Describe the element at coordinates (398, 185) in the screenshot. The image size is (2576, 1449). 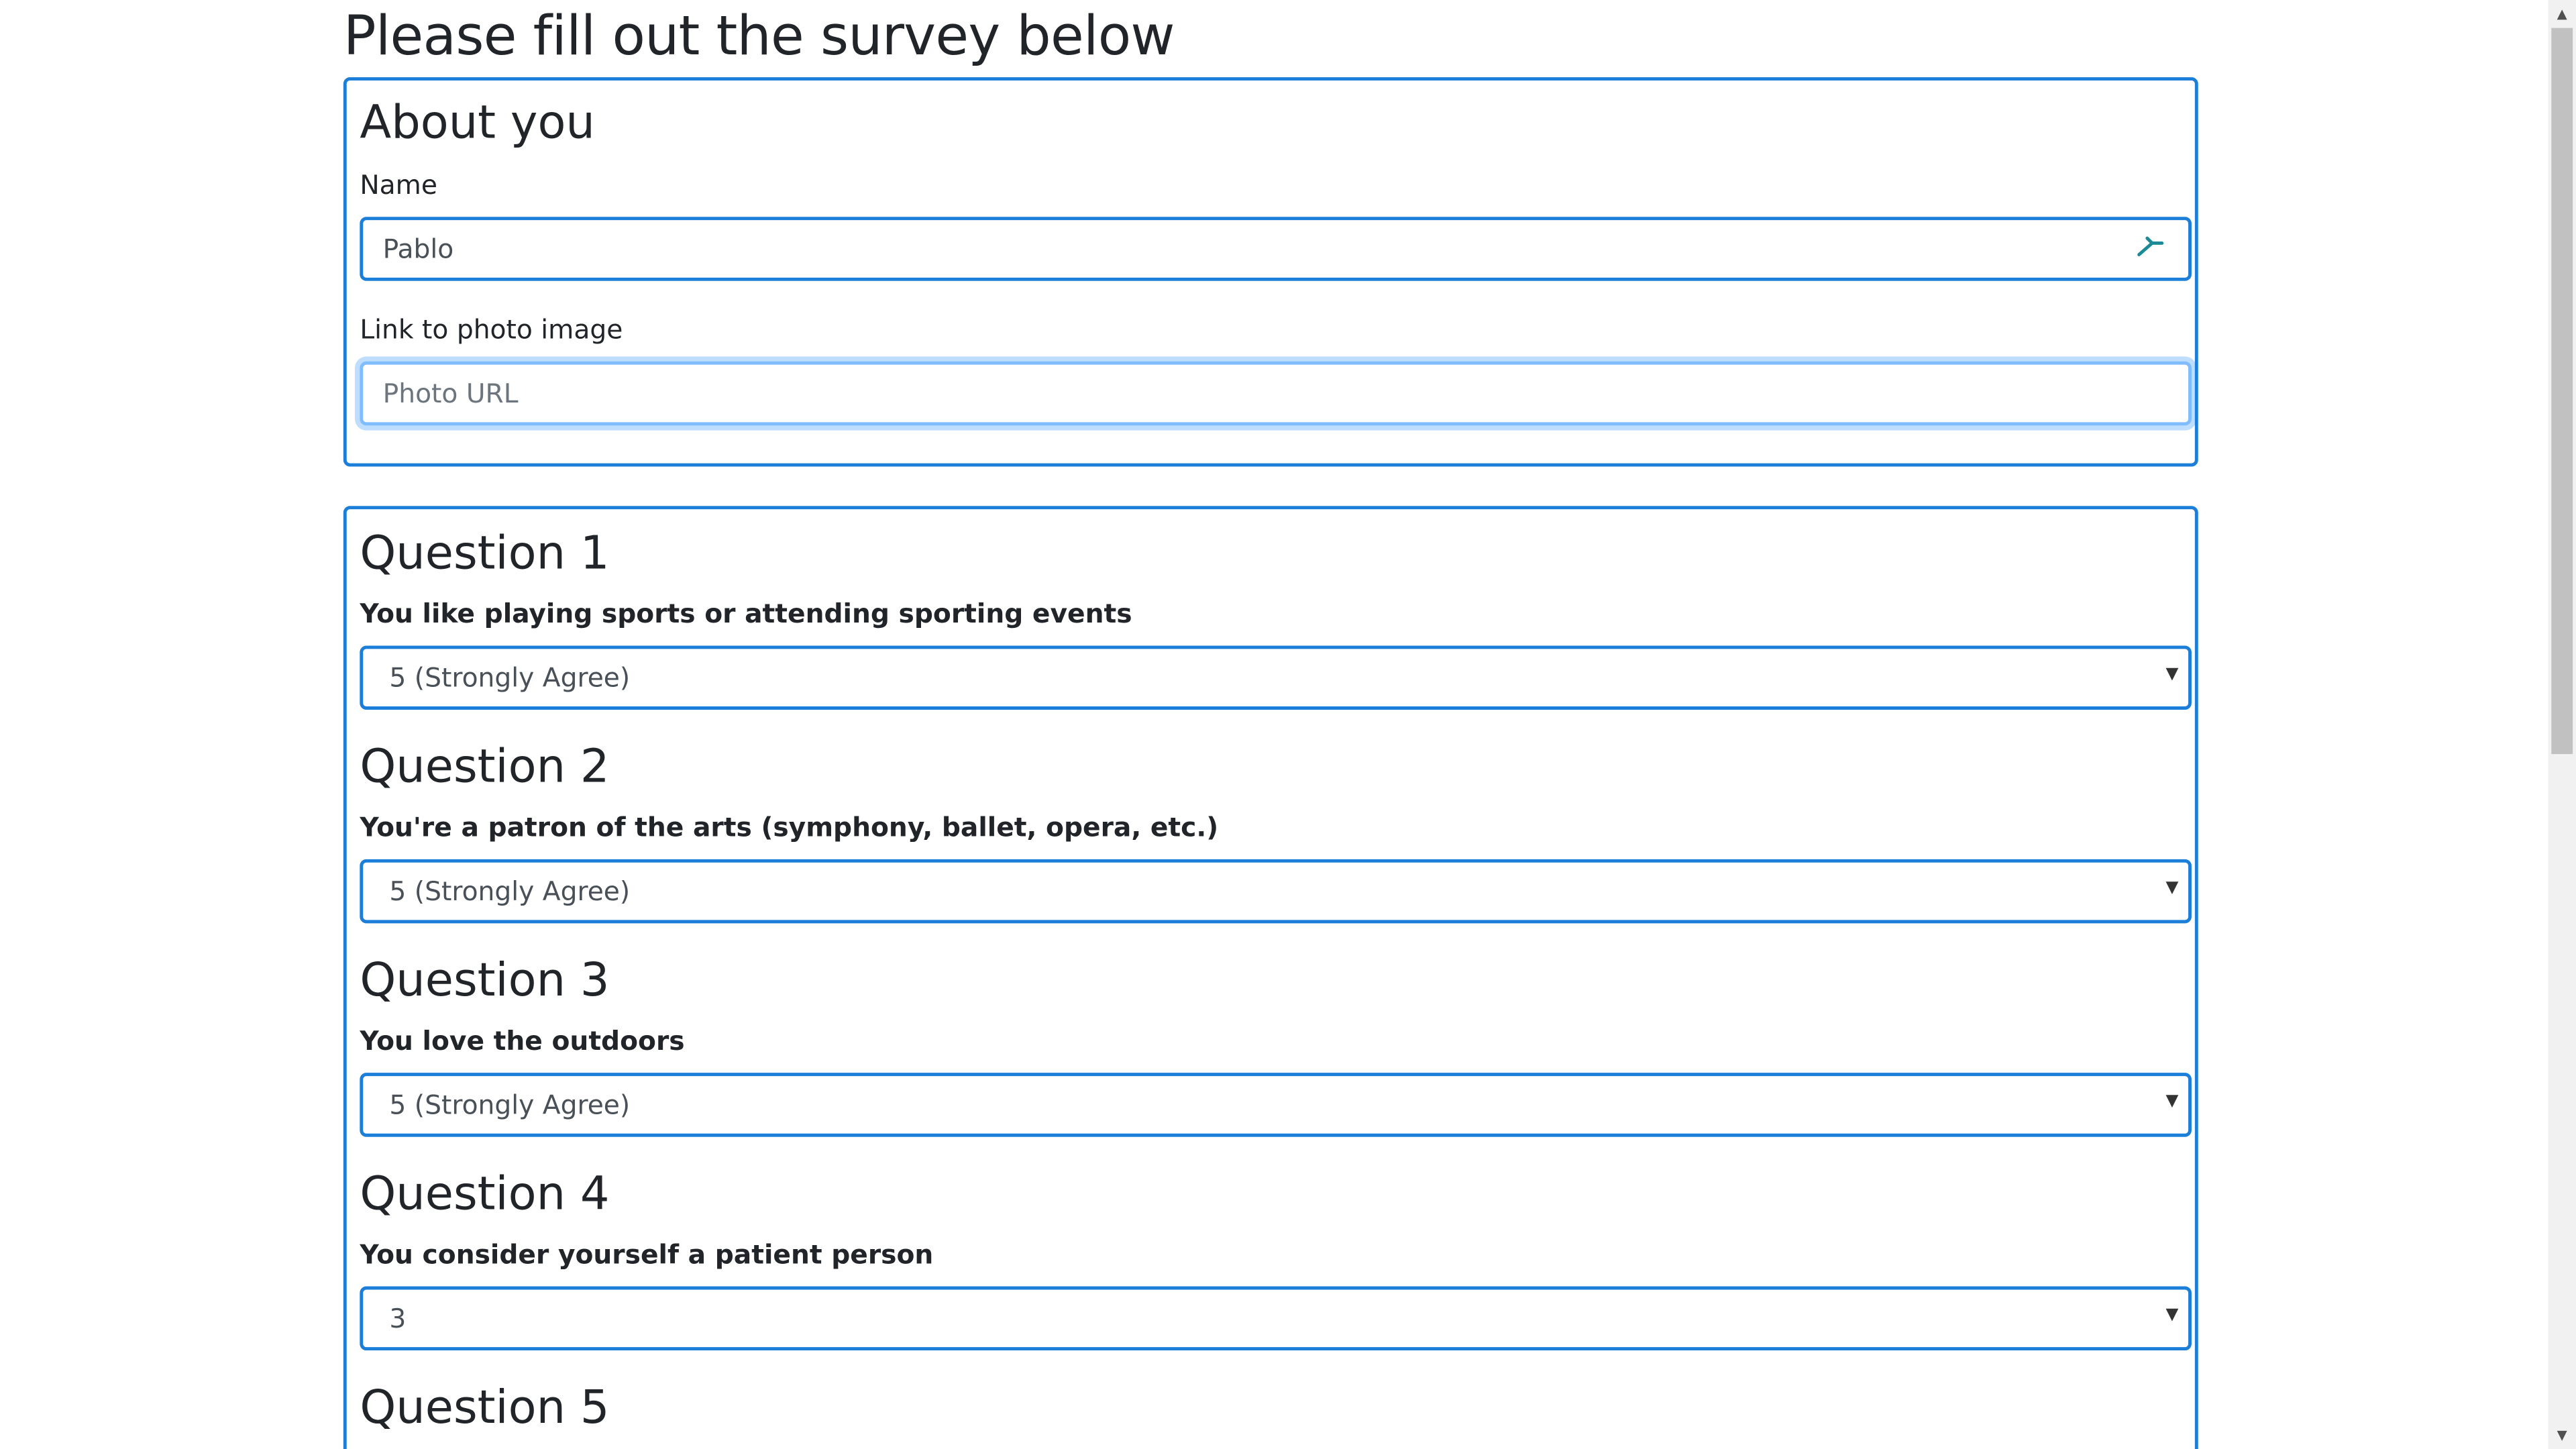
I see `name-label: Name` at that location.